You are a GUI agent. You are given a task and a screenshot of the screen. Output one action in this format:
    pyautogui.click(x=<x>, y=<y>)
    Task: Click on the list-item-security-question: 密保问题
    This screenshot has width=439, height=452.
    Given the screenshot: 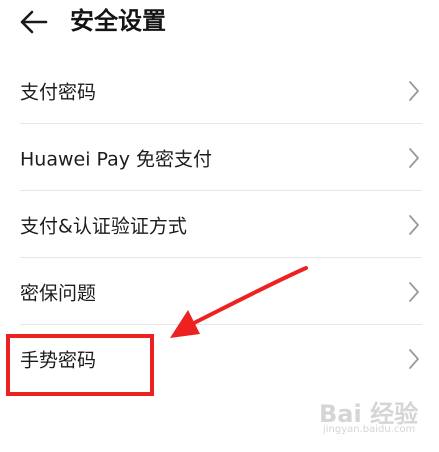 What is the action you would take?
    pyautogui.click(x=219, y=291)
    